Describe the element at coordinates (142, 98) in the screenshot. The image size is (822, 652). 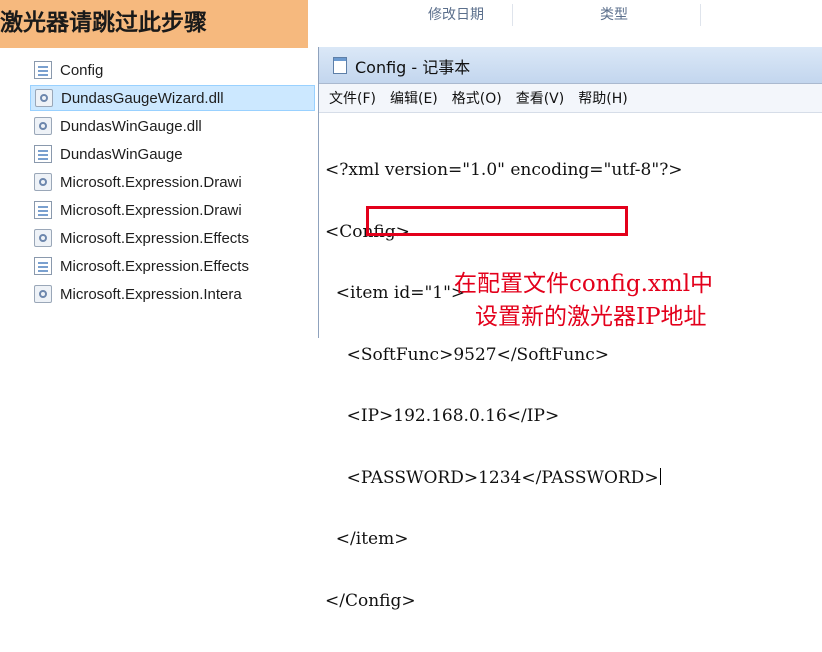
I see `file-name: DundasGaugeWizard.dll` at that location.